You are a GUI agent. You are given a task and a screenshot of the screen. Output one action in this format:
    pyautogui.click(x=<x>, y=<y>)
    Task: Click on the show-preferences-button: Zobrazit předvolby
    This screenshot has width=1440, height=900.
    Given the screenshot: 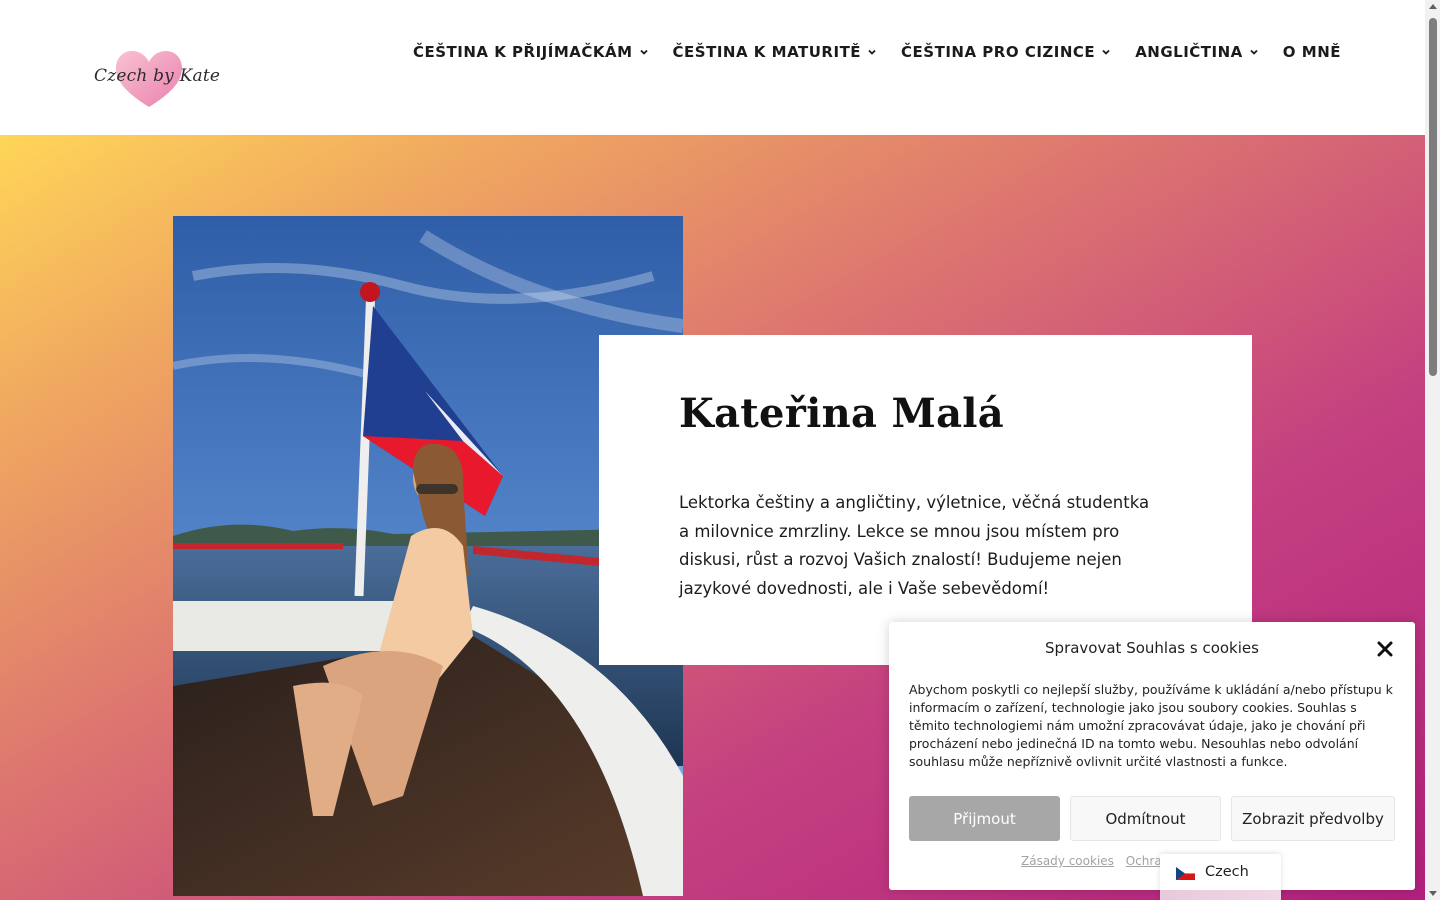 What is the action you would take?
    pyautogui.click(x=1313, y=818)
    